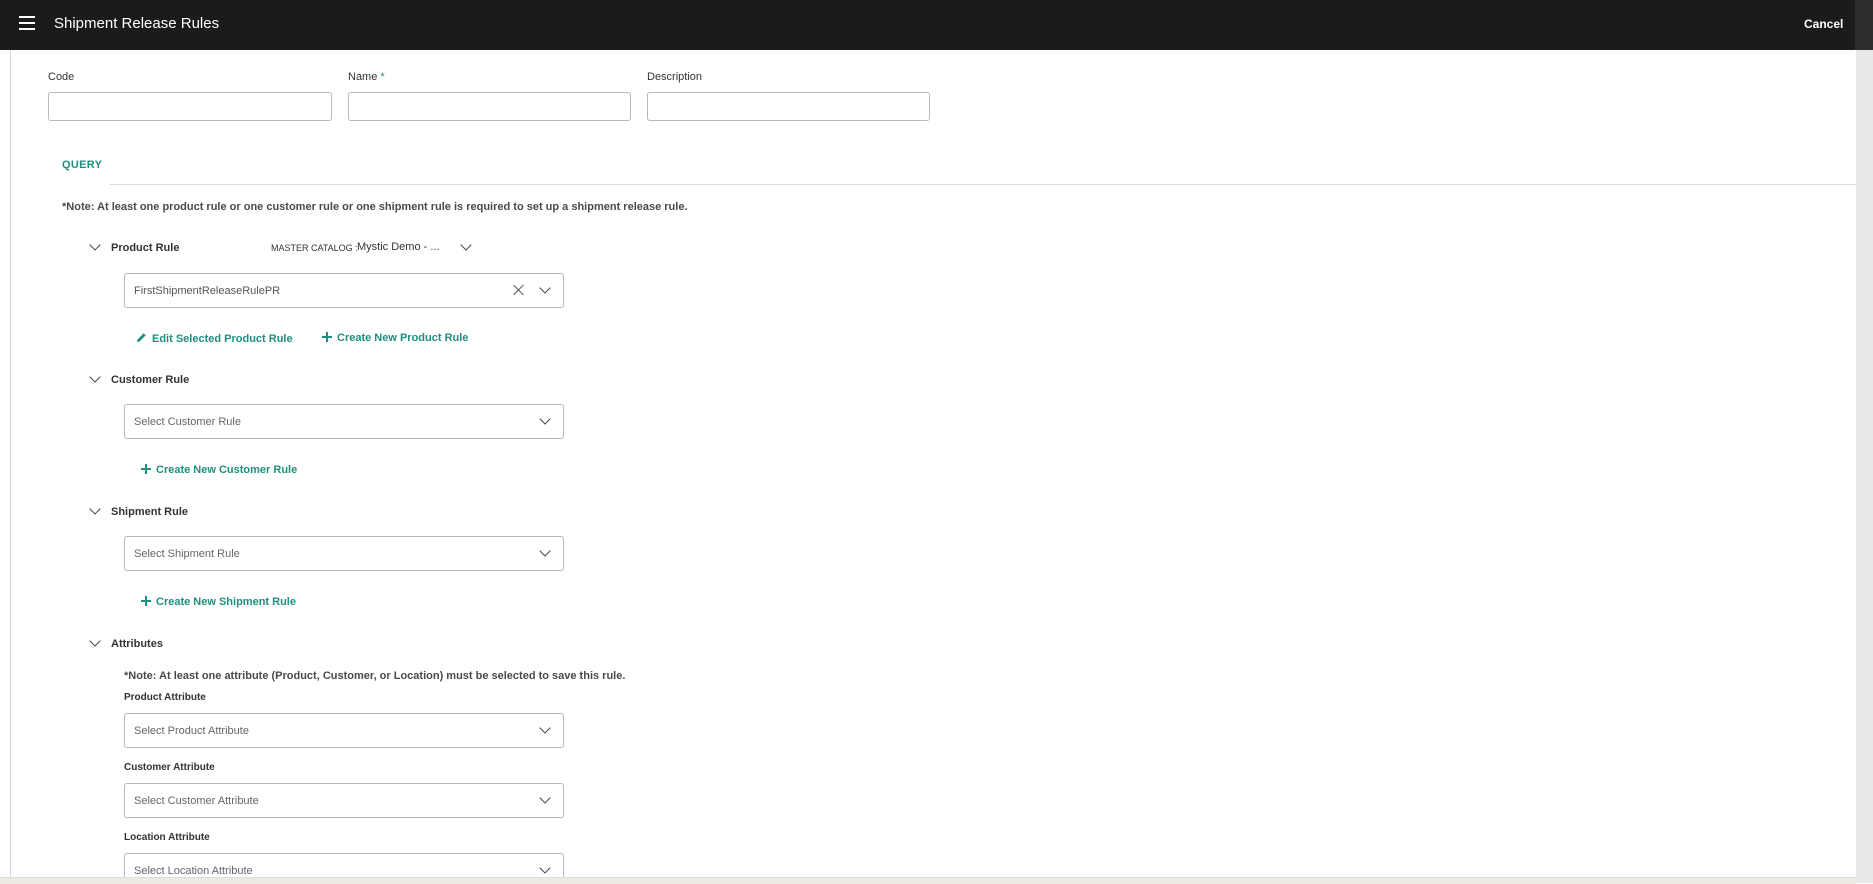 The width and height of the screenshot is (1873, 884). I want to click on create-product-rule-button: Create New Product Rule, so click(395, 338).